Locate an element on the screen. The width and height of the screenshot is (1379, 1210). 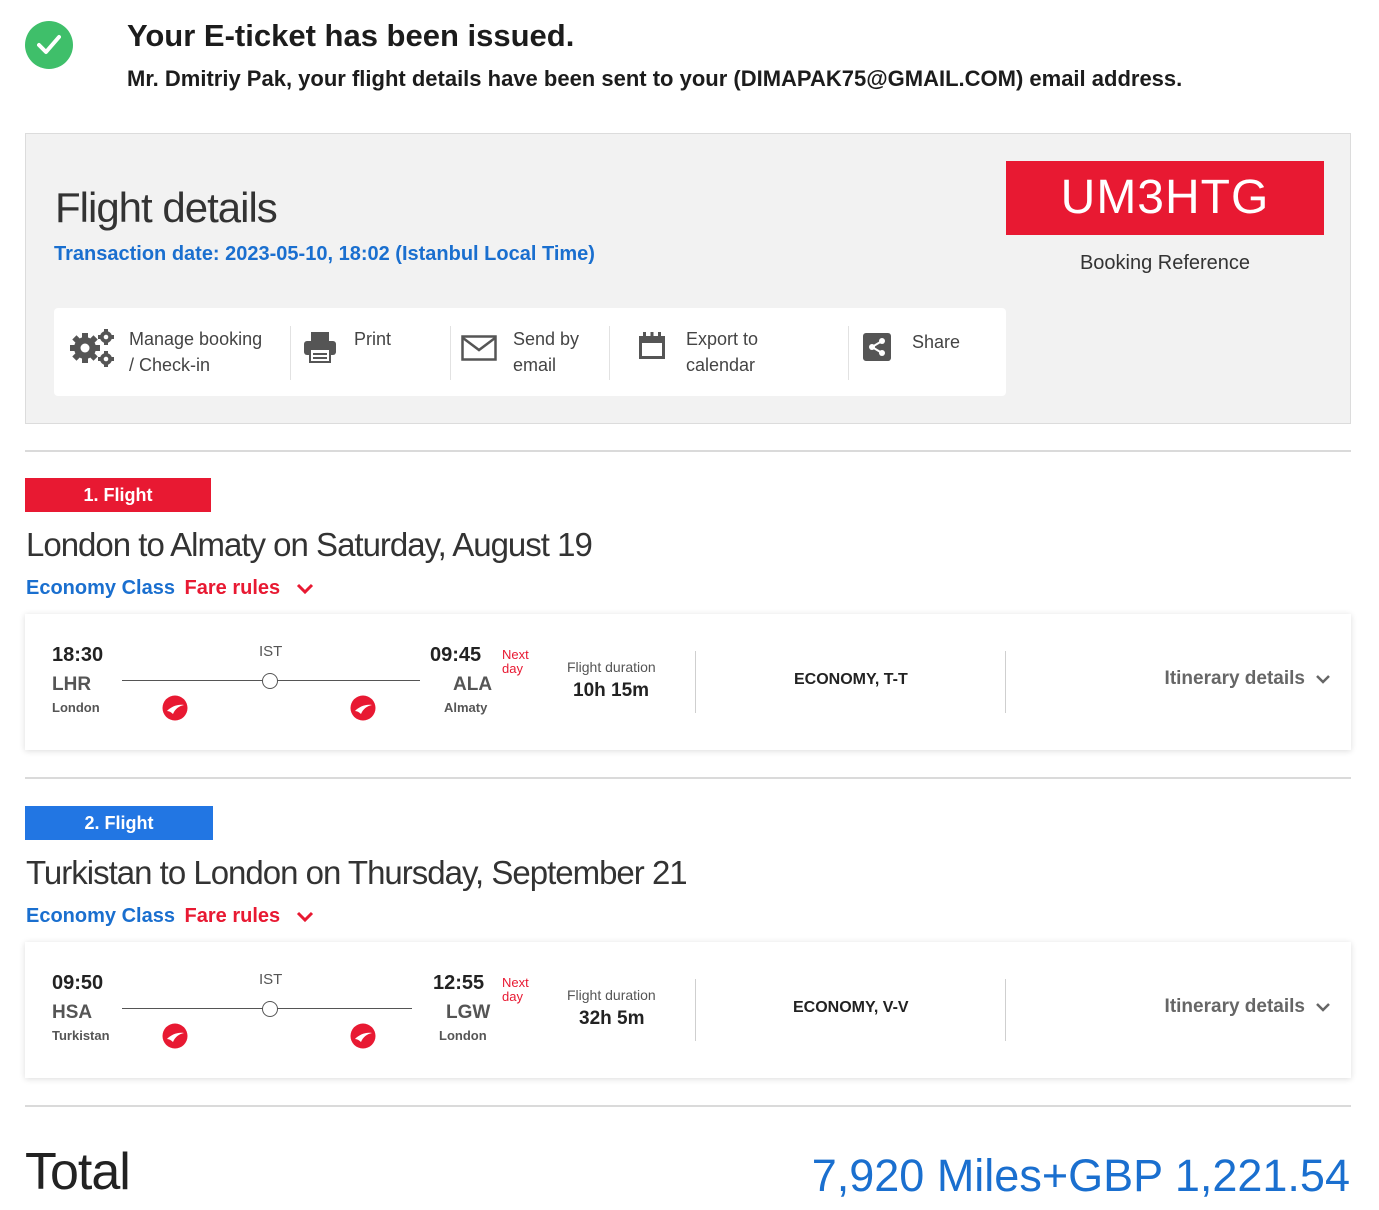
departure-airport-code: HSA is located at coordinates (72, 1012).